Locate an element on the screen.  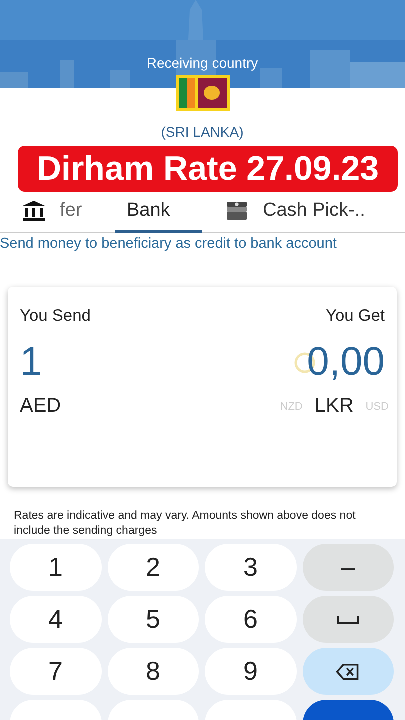
digit-key: 6 is located at coordinates (250, 619).